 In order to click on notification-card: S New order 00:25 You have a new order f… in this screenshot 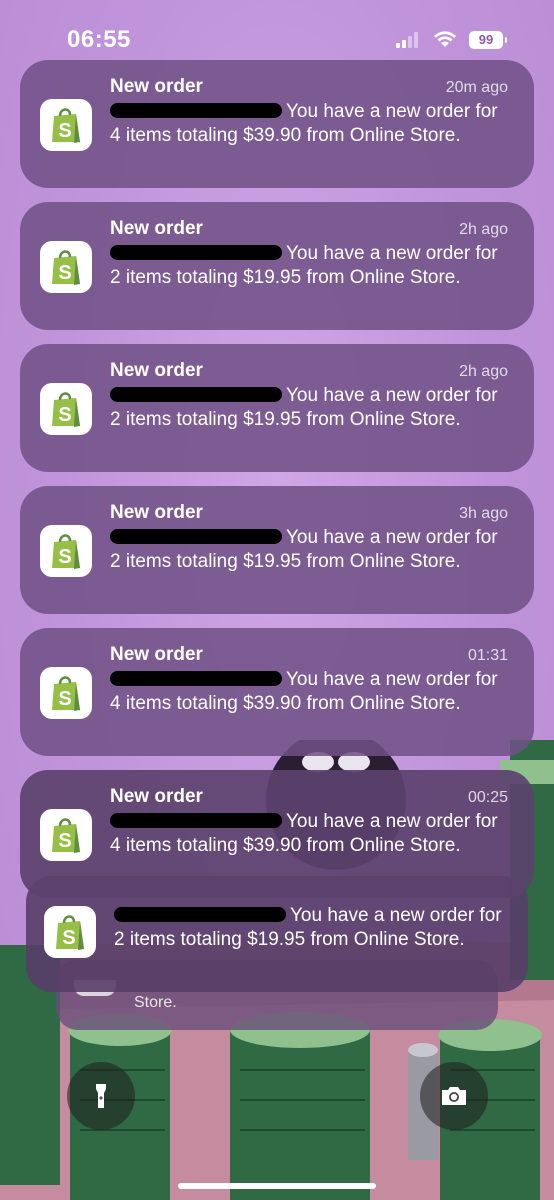, I will do `click(277, 834)`.